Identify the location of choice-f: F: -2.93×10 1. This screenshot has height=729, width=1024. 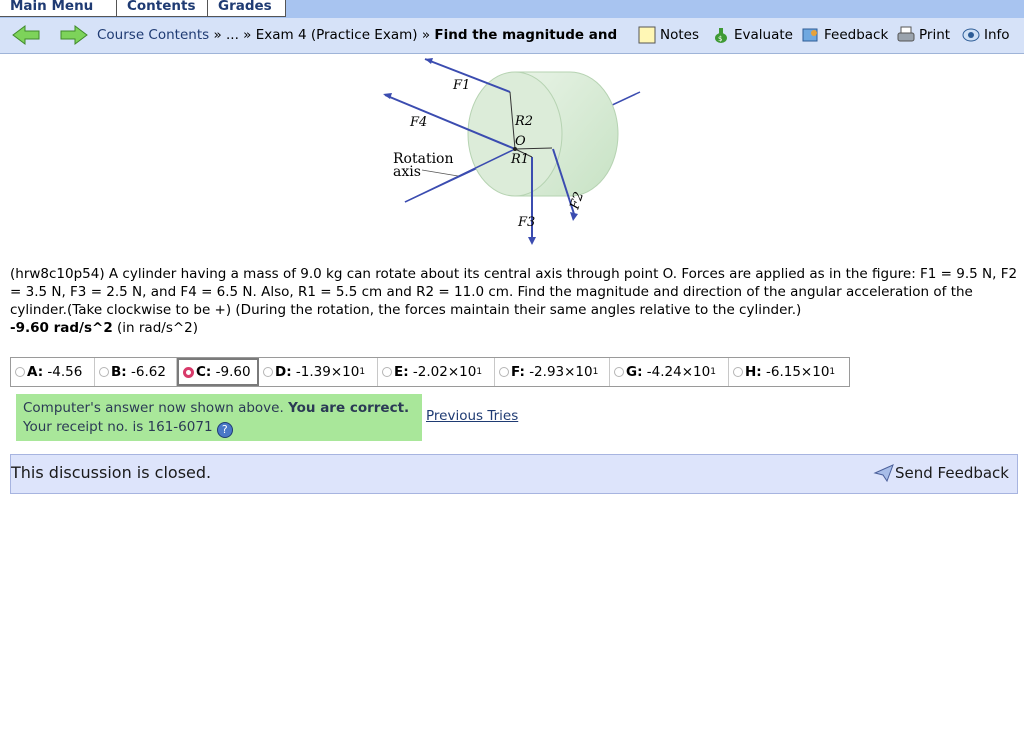
(552, 372).